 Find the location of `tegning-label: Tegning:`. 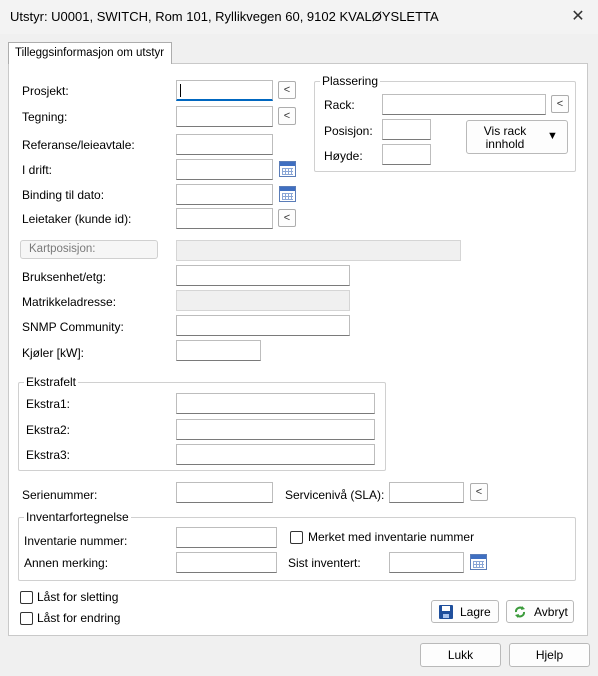

tegning-label: Tegning: is located at coordinates (45, 117).